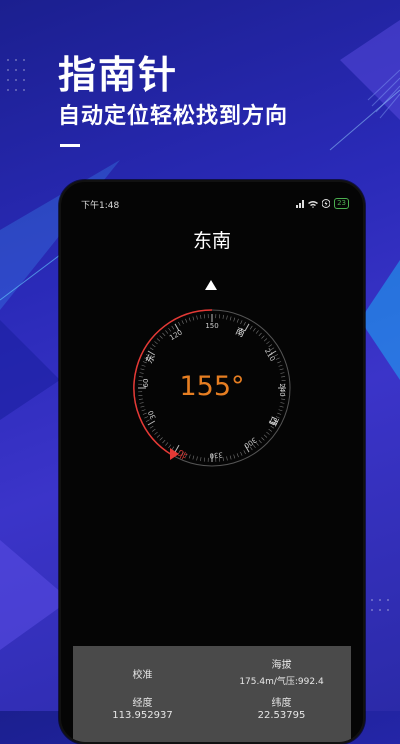  I want to click on status-time: 下午1:48, so click(100, 204).